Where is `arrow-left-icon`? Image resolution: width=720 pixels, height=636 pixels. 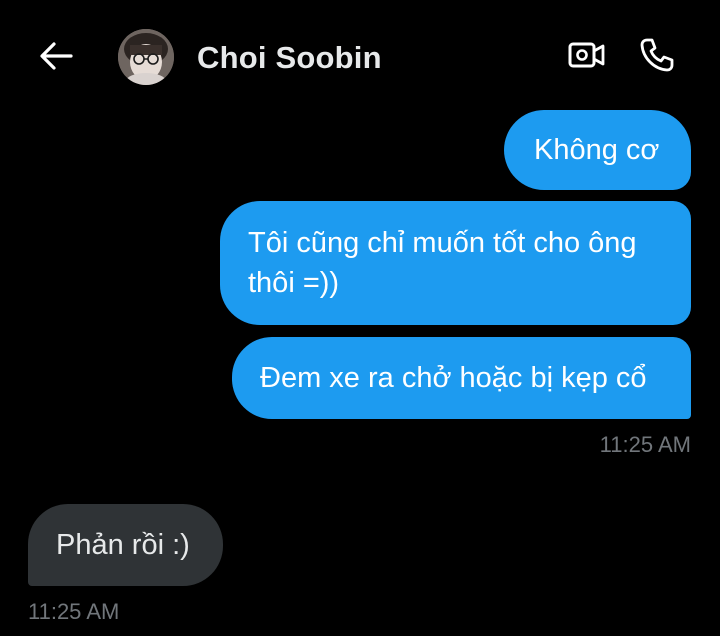
arrow-left-icon is located at coordinates (56, 58).